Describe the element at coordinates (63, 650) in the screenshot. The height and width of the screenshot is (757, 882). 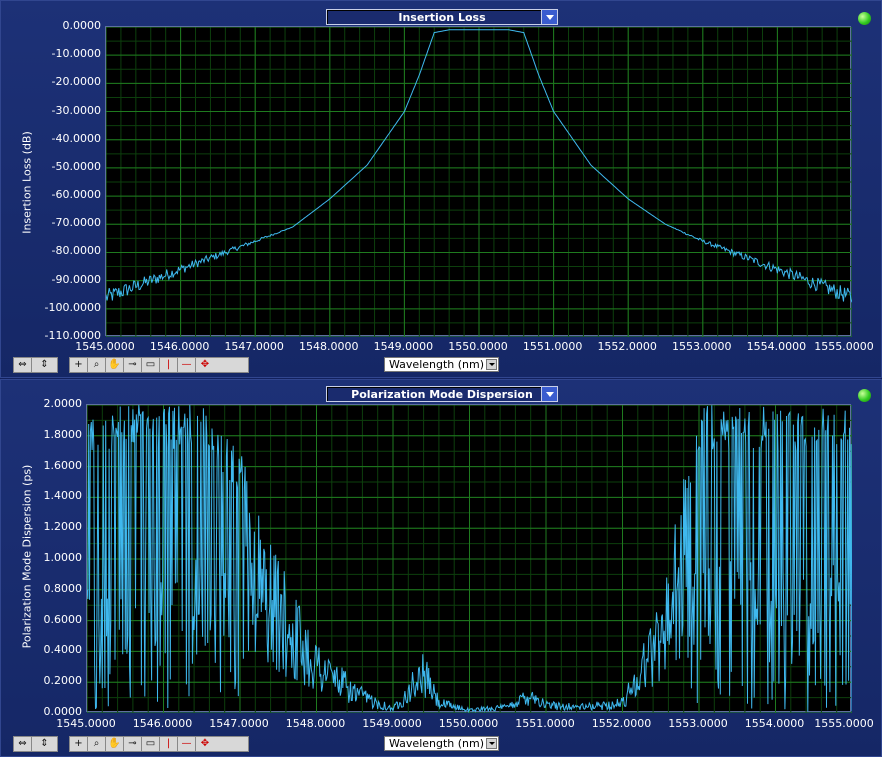
I see `y-tick-label: 0.4000` at that location.